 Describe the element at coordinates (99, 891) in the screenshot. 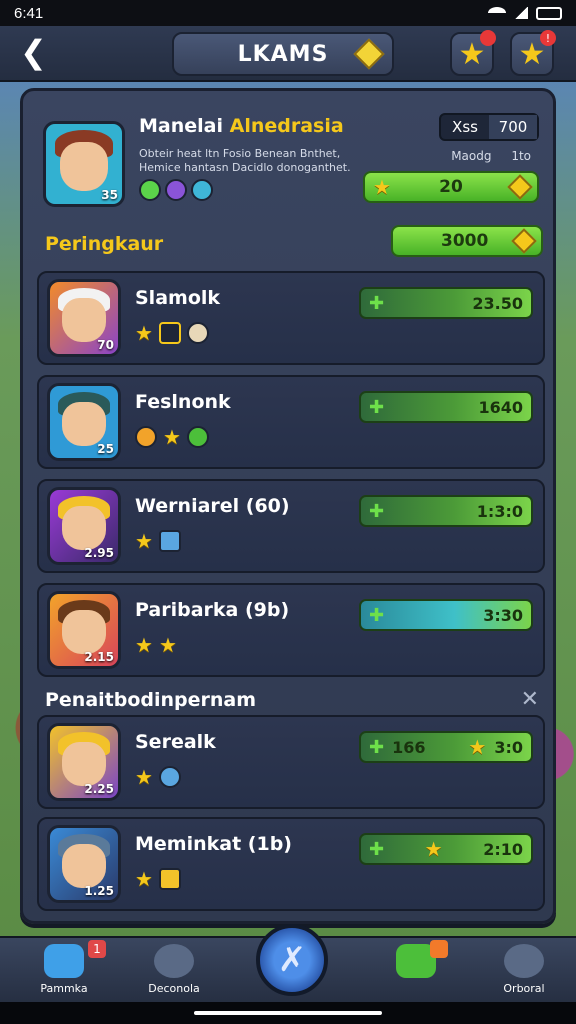

I see `avatar-level: 1.25` at that location.